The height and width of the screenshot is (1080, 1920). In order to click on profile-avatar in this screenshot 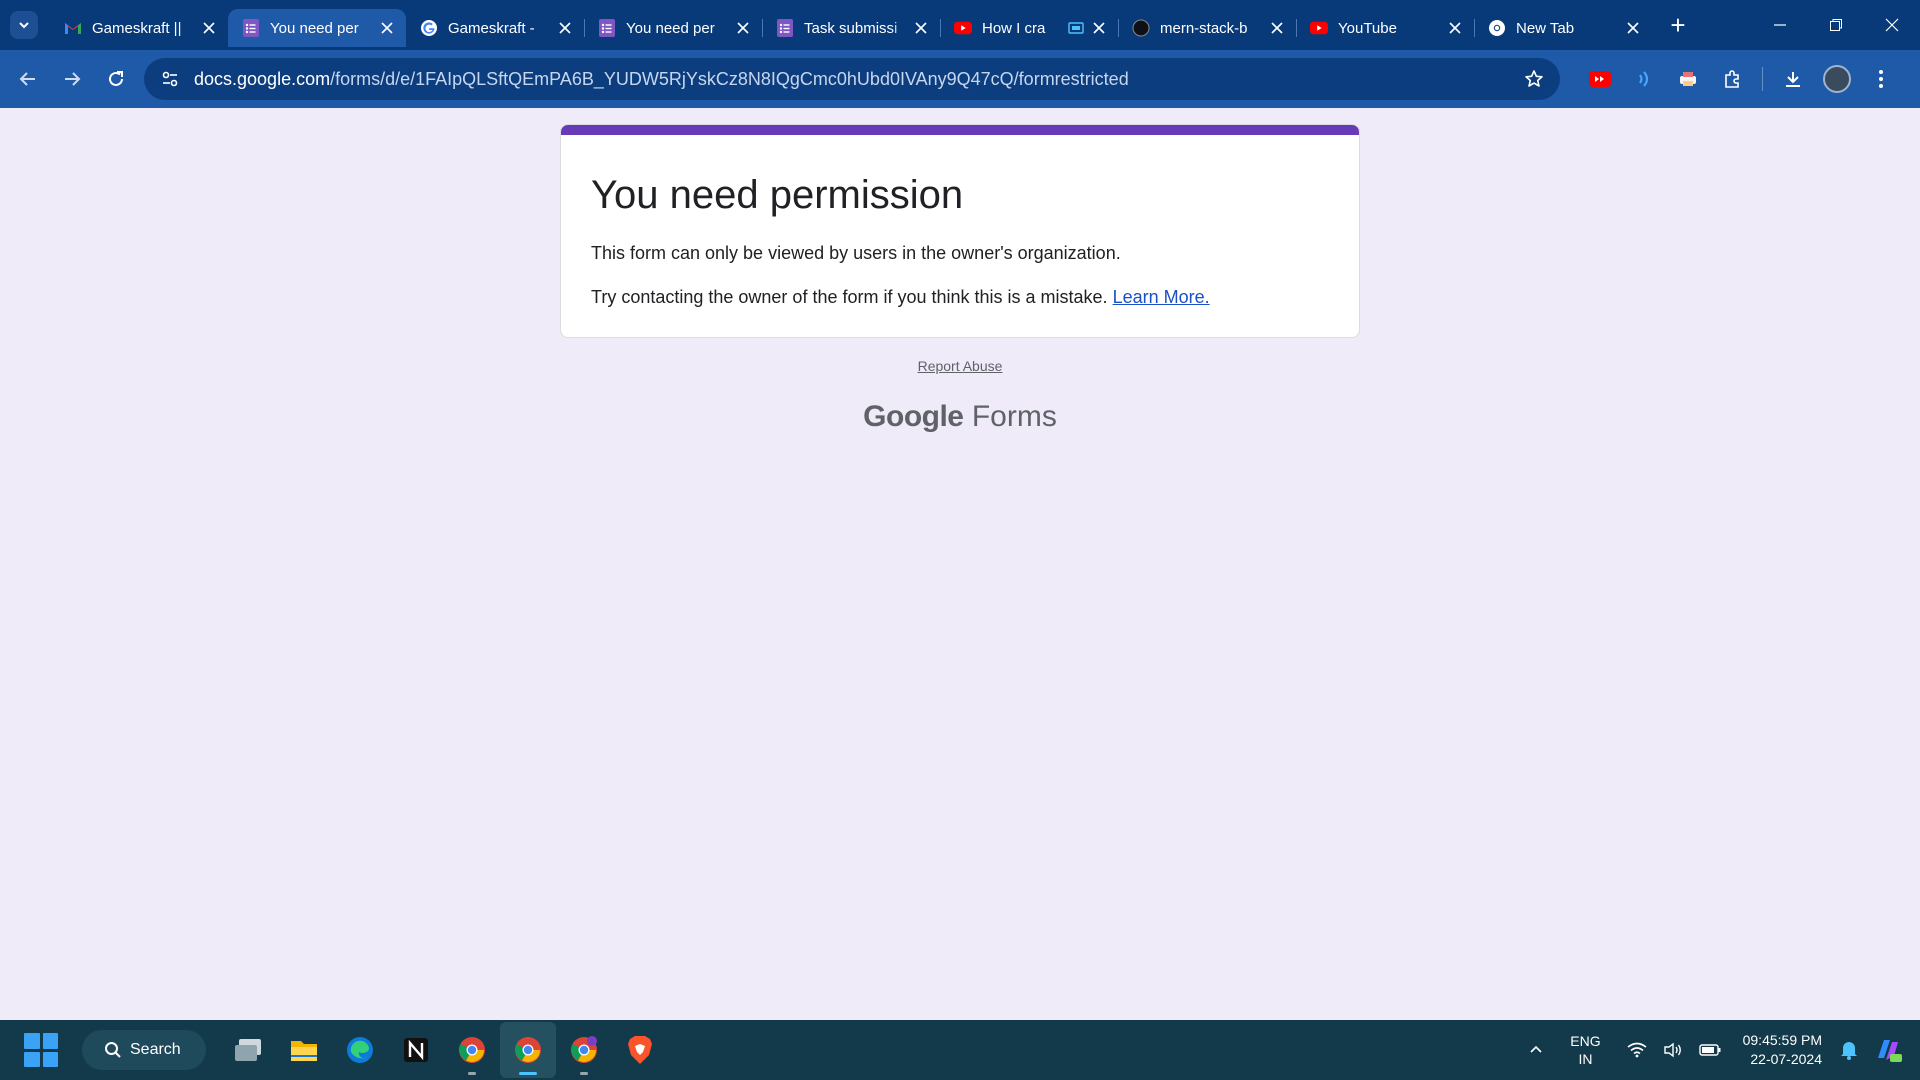, I will do `click(1837, 79)`.